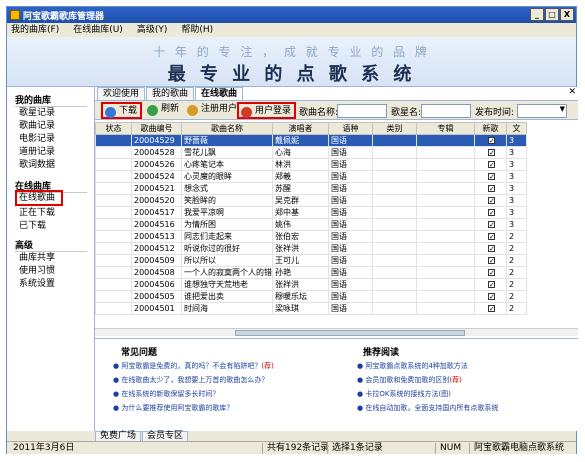  Describe the element at coordinates (311, 152) in the screenshot. I see `table-row: 20004528 雪花儿飘 心海 国语 ✓ 3` at that location.